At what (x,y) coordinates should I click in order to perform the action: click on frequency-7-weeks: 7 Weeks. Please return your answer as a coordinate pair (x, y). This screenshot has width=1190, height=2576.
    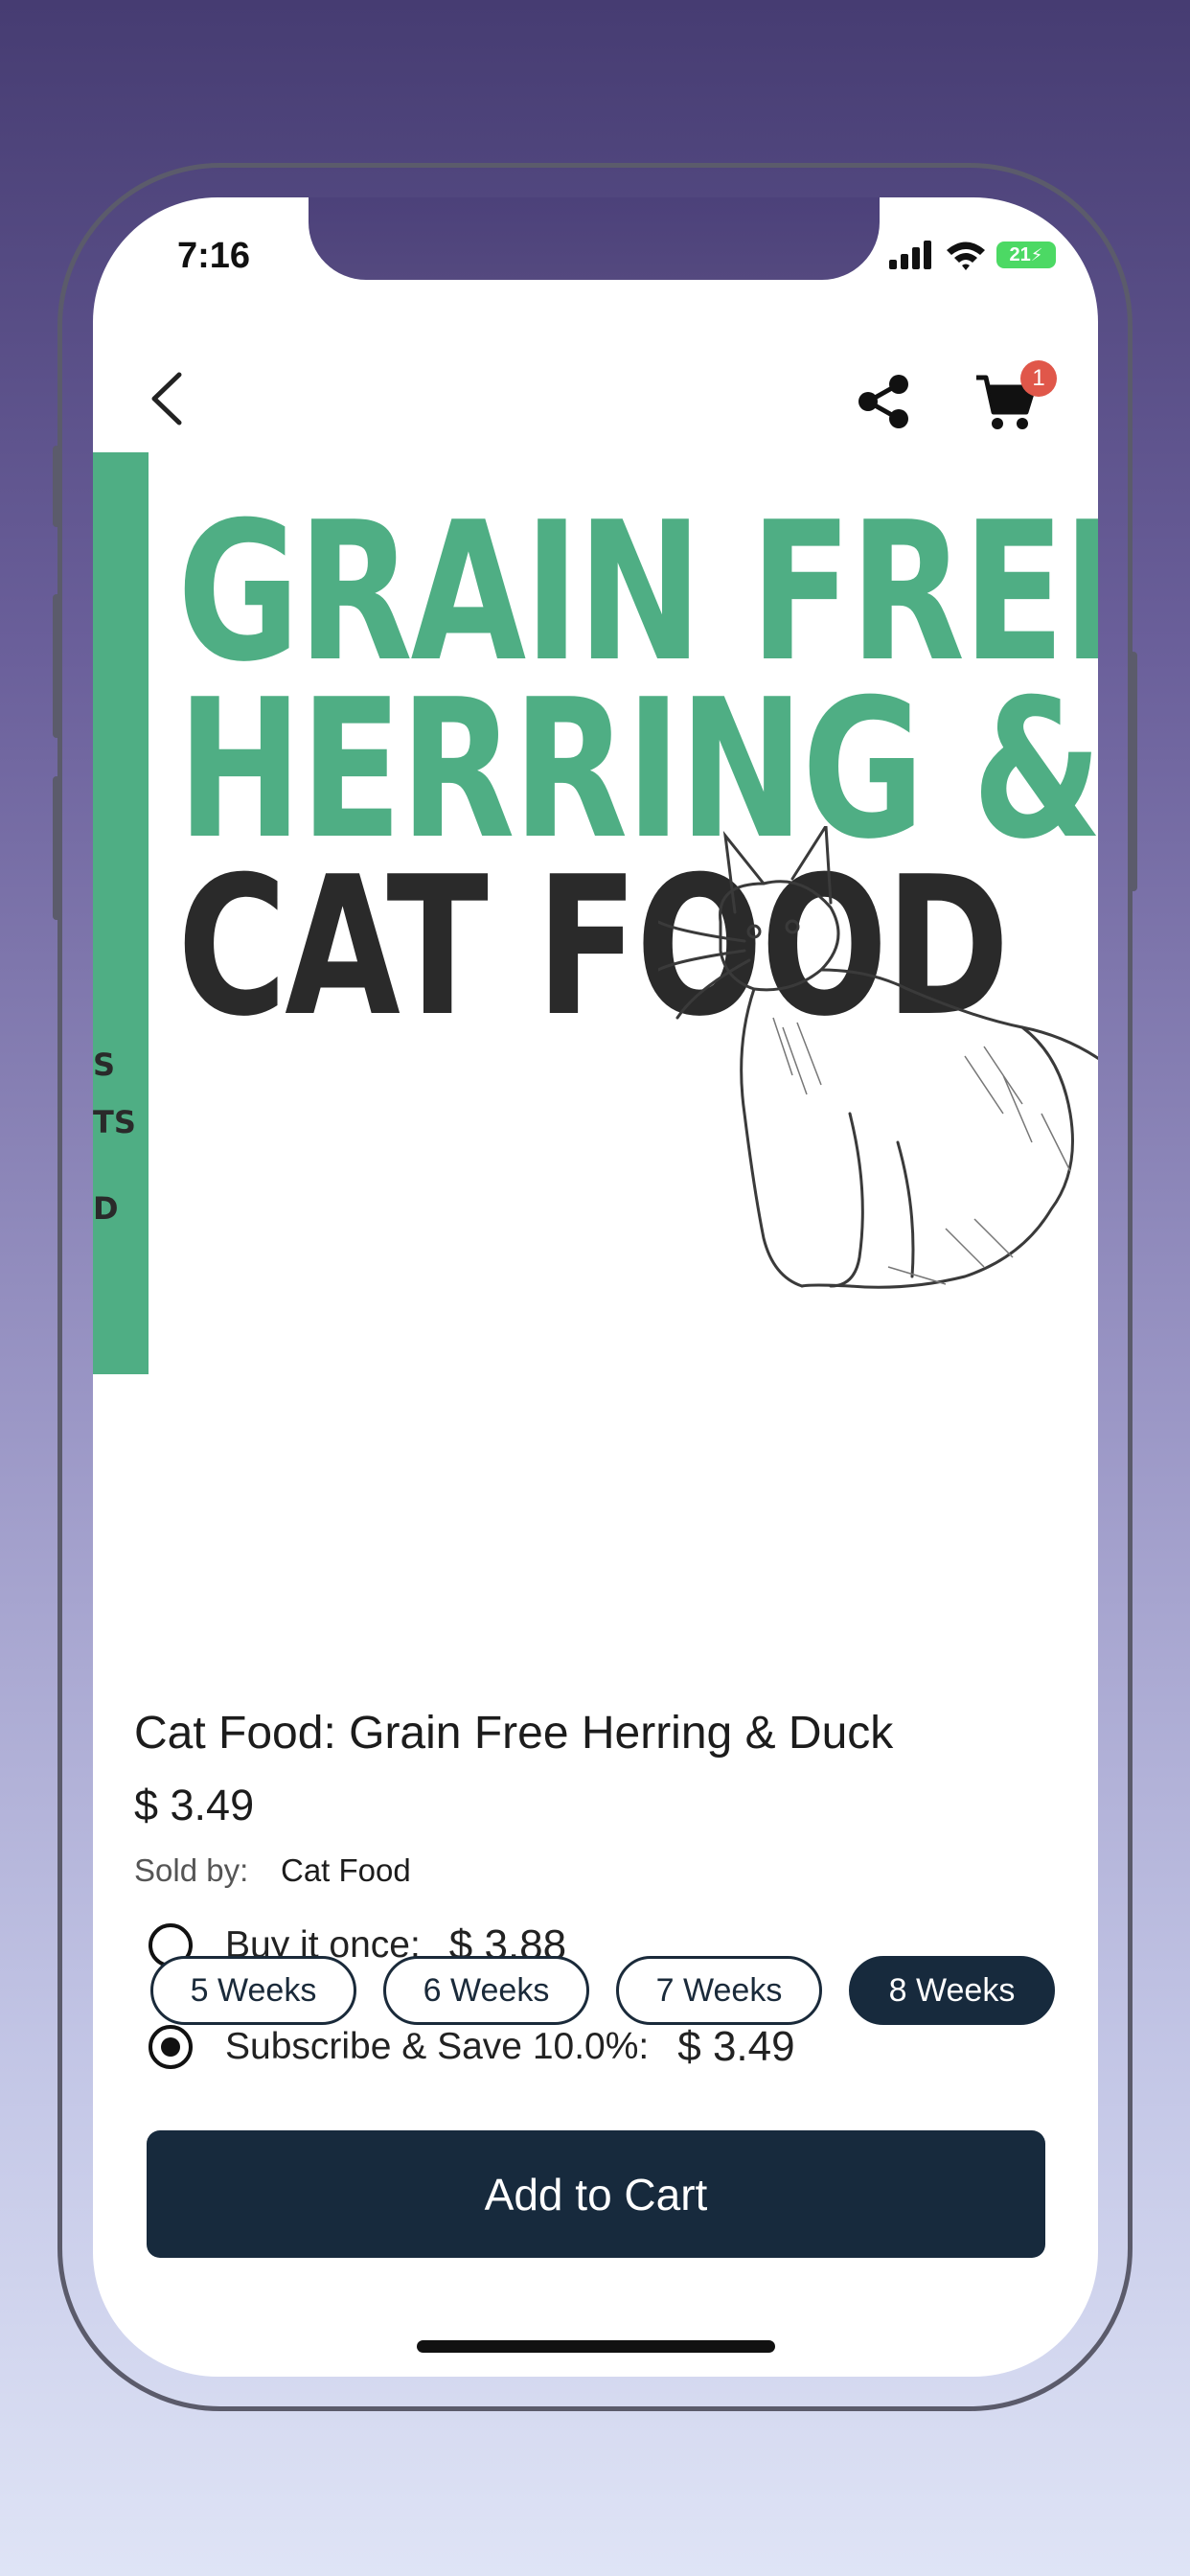
    Looking at the image, I should click on (719, 1990).